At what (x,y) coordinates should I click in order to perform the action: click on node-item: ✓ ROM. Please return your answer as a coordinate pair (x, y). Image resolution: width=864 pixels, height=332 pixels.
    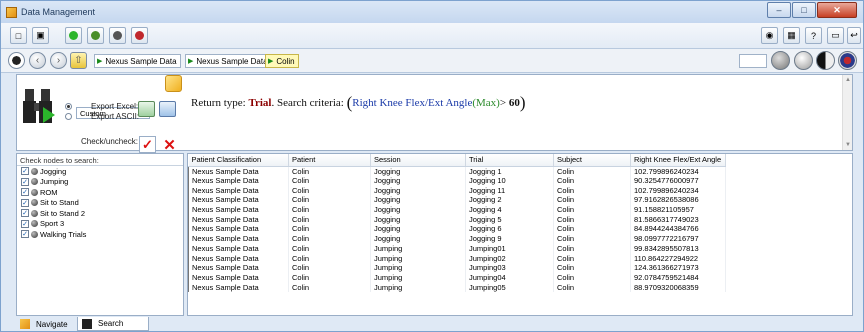
    Looking at the image, I should click on (100, 192).